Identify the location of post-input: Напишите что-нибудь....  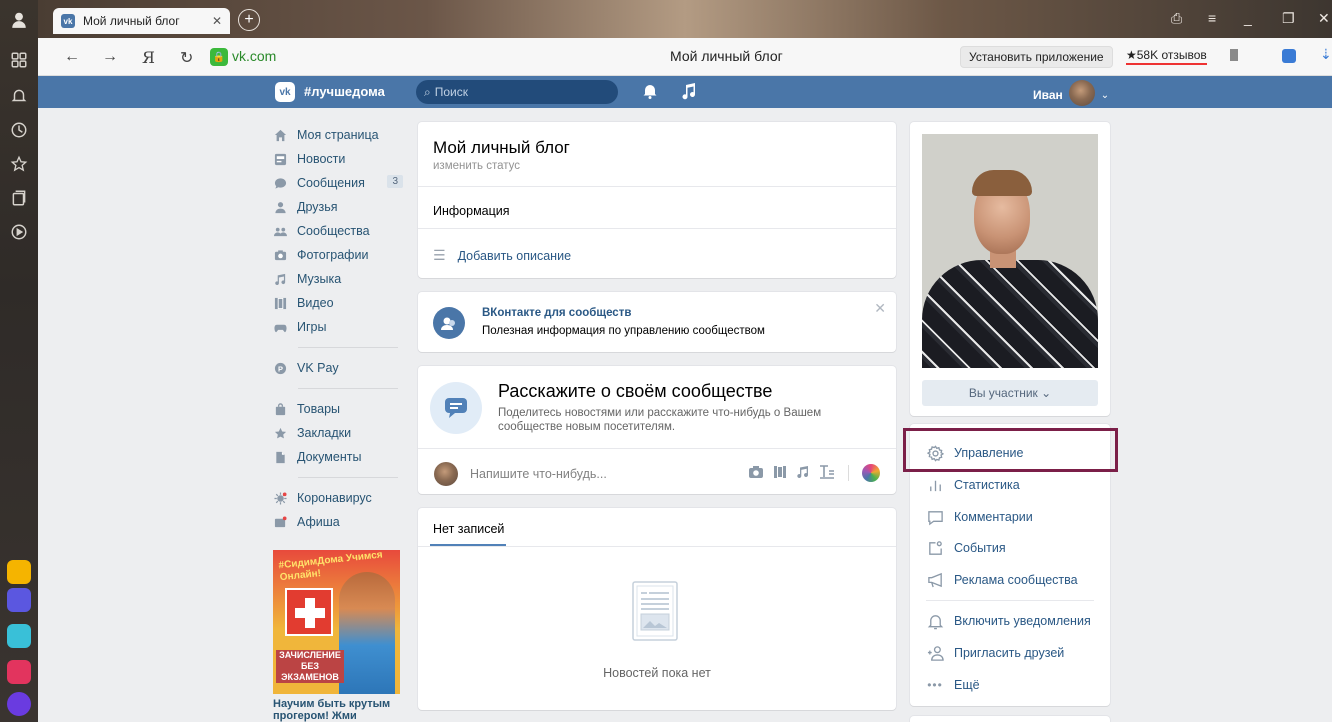
(538, 474).